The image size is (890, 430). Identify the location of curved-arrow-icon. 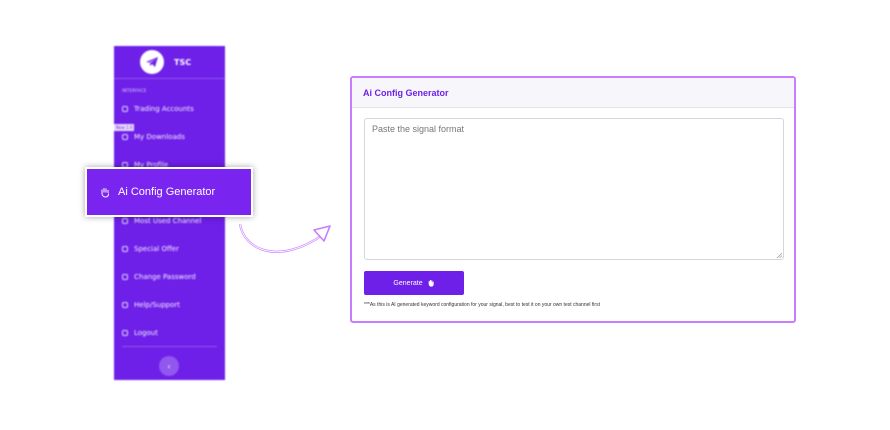
(284, 238).